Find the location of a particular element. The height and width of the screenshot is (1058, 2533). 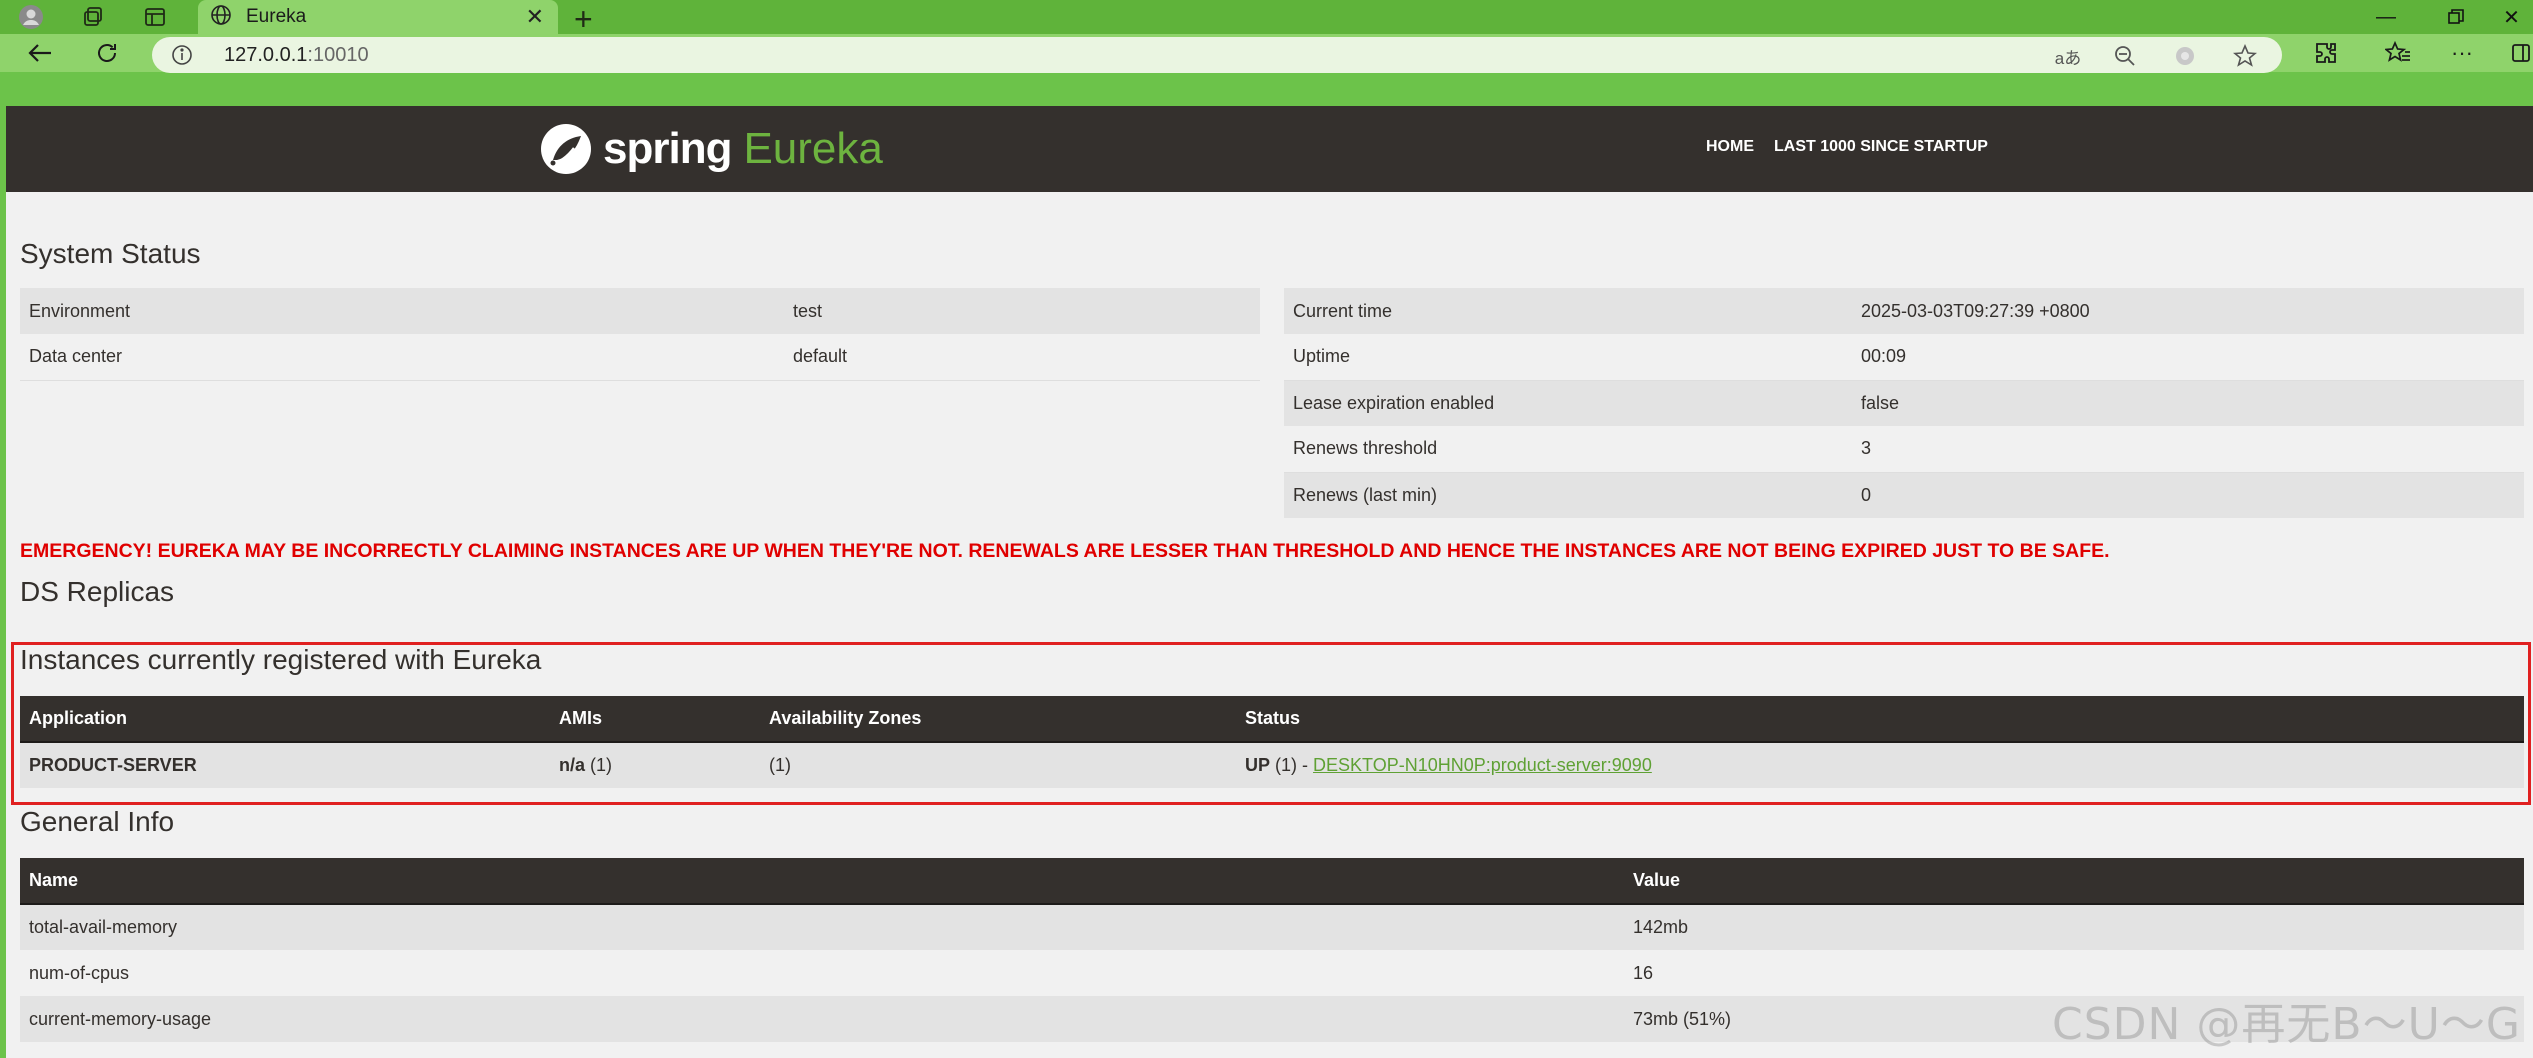

kv-label: Current time is located at coordinates (1568, 311).